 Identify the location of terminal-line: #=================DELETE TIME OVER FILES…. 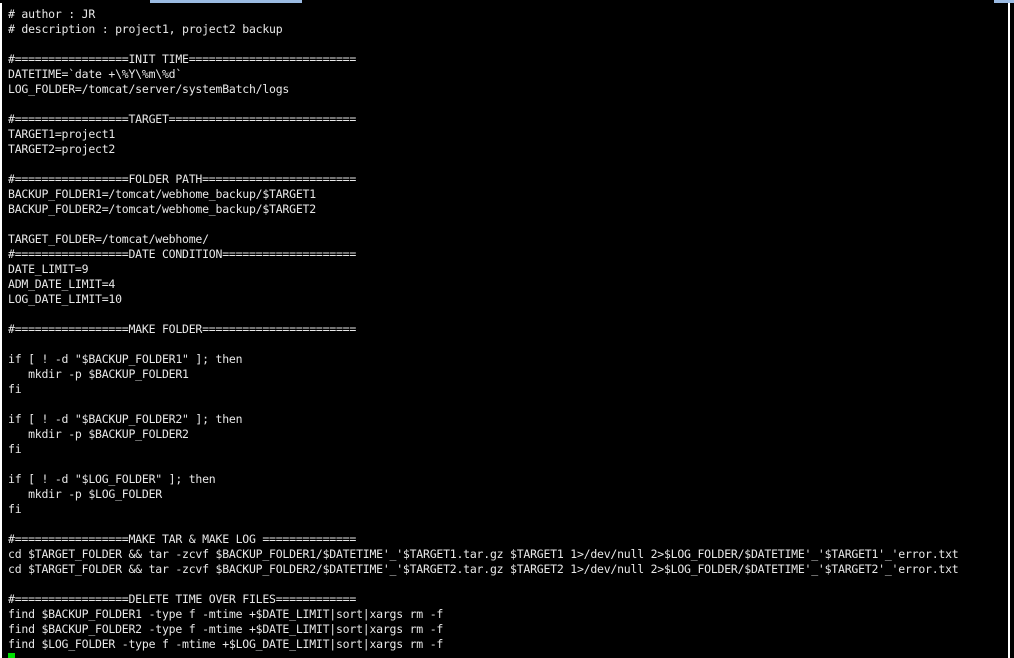
(182, 599).